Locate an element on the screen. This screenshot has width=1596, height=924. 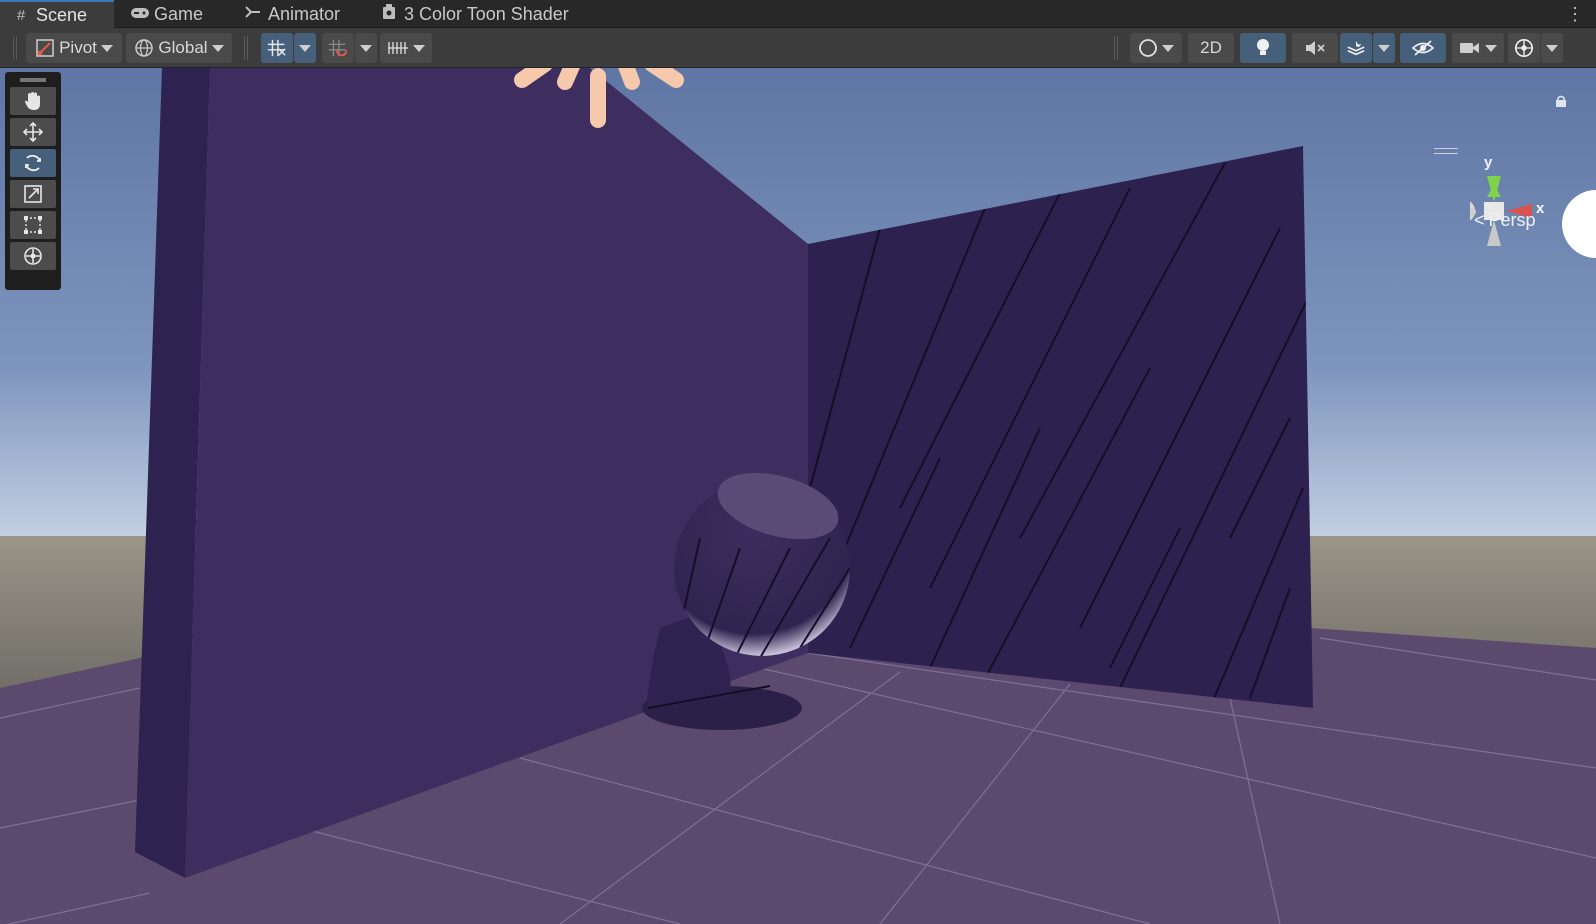
tab-scene: # Scene is located at coordinates (57, 14).